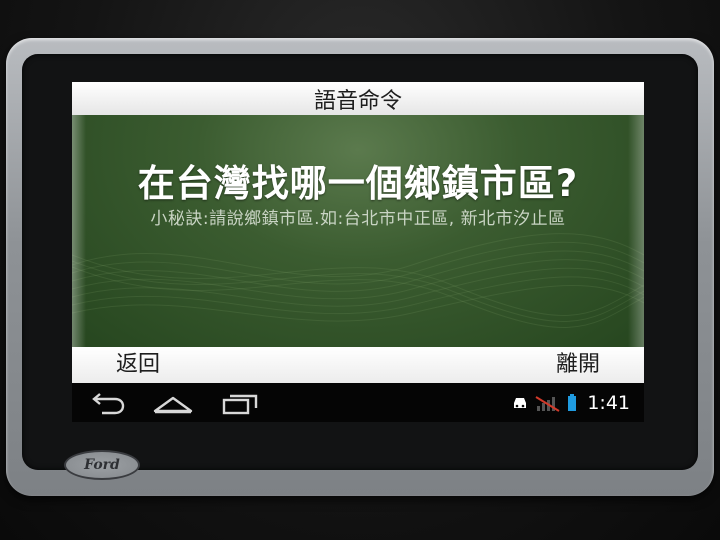  I want to click on recent-apps-icon, so click(240, 403).